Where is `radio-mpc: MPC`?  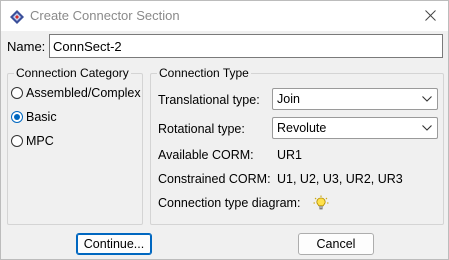 radio-mpc: MPC is located at coordinates (32, 141).